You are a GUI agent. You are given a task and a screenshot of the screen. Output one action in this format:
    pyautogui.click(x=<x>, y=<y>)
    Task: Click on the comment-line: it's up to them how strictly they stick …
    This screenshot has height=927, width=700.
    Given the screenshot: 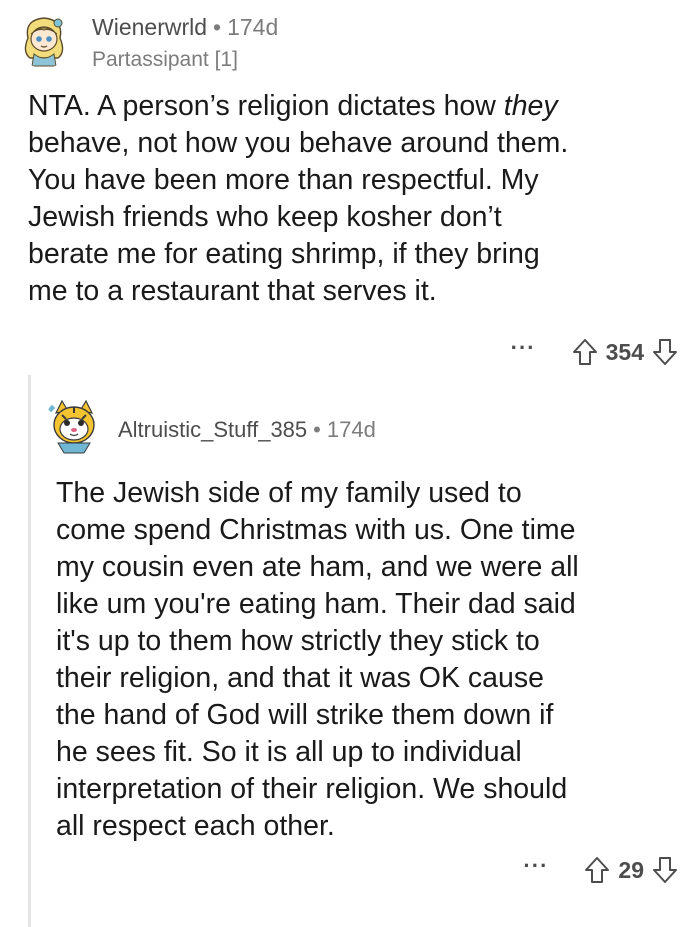 What is the action you would take?
    pyautogui.click(x=298, y=641)
    